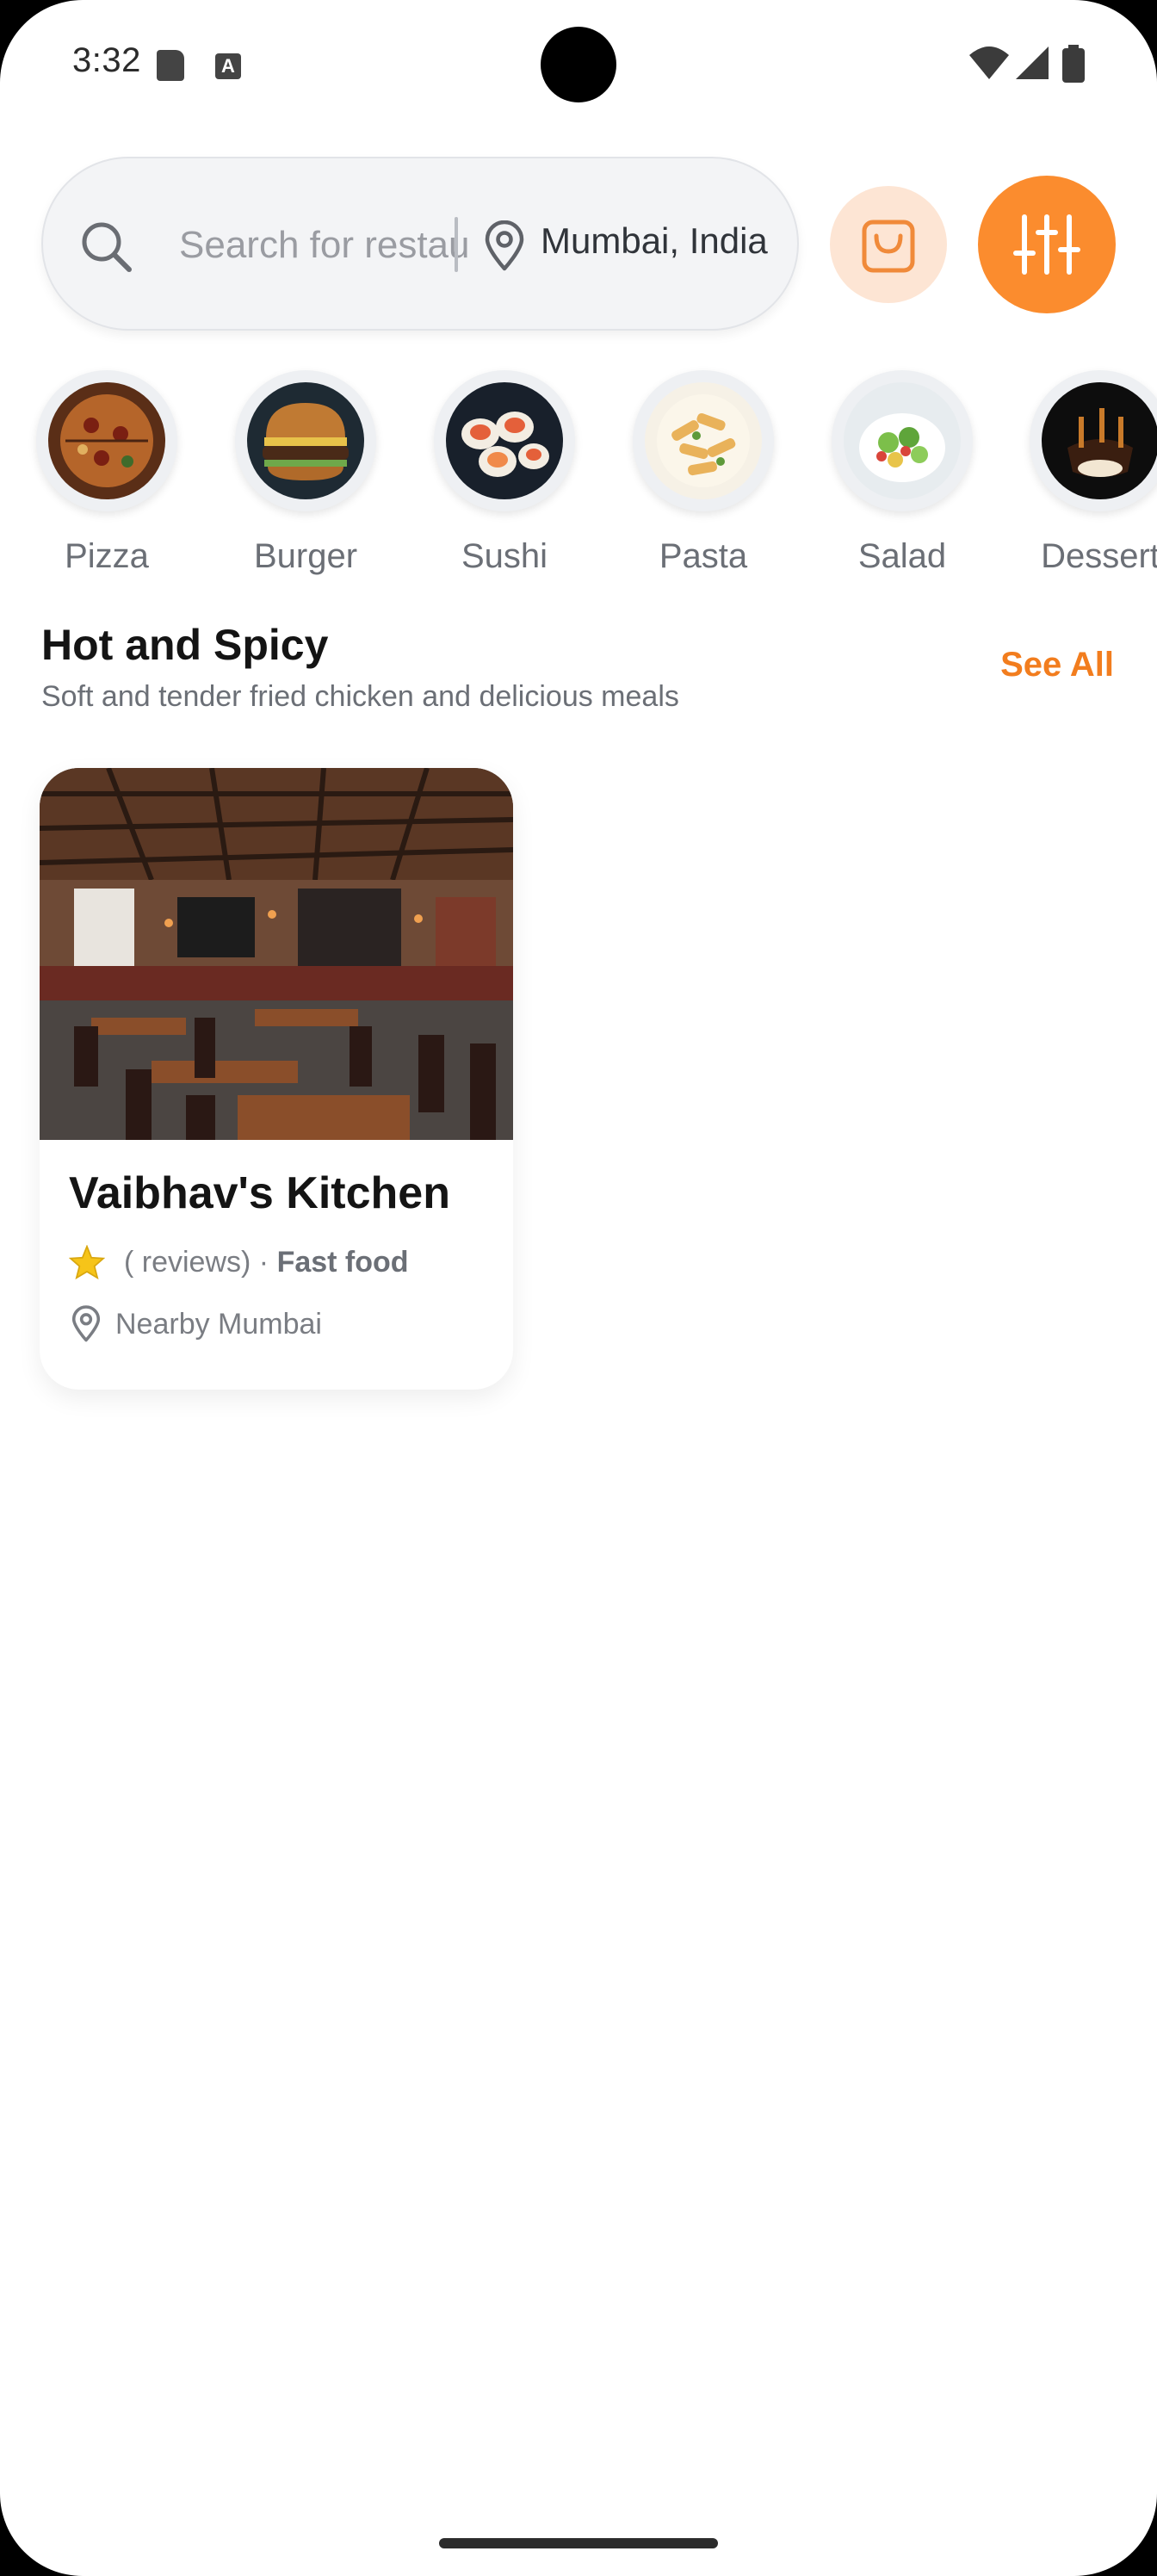 Image resolution: width=1157 pixels, height=2576 pixels. What do you see at coordinates (228, 66) in the screenshot?
I see `a-text-icon: A` at bounding box center [228, 66].